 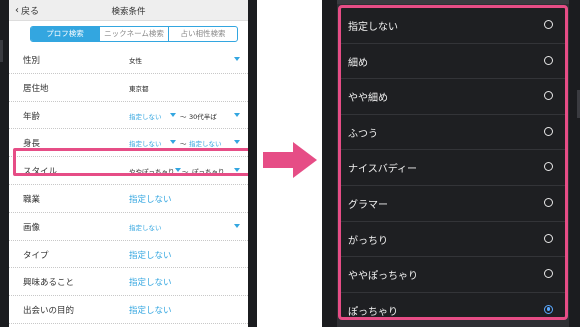 I want to click on page-title: 検索条件, so click(x=128, y=12).